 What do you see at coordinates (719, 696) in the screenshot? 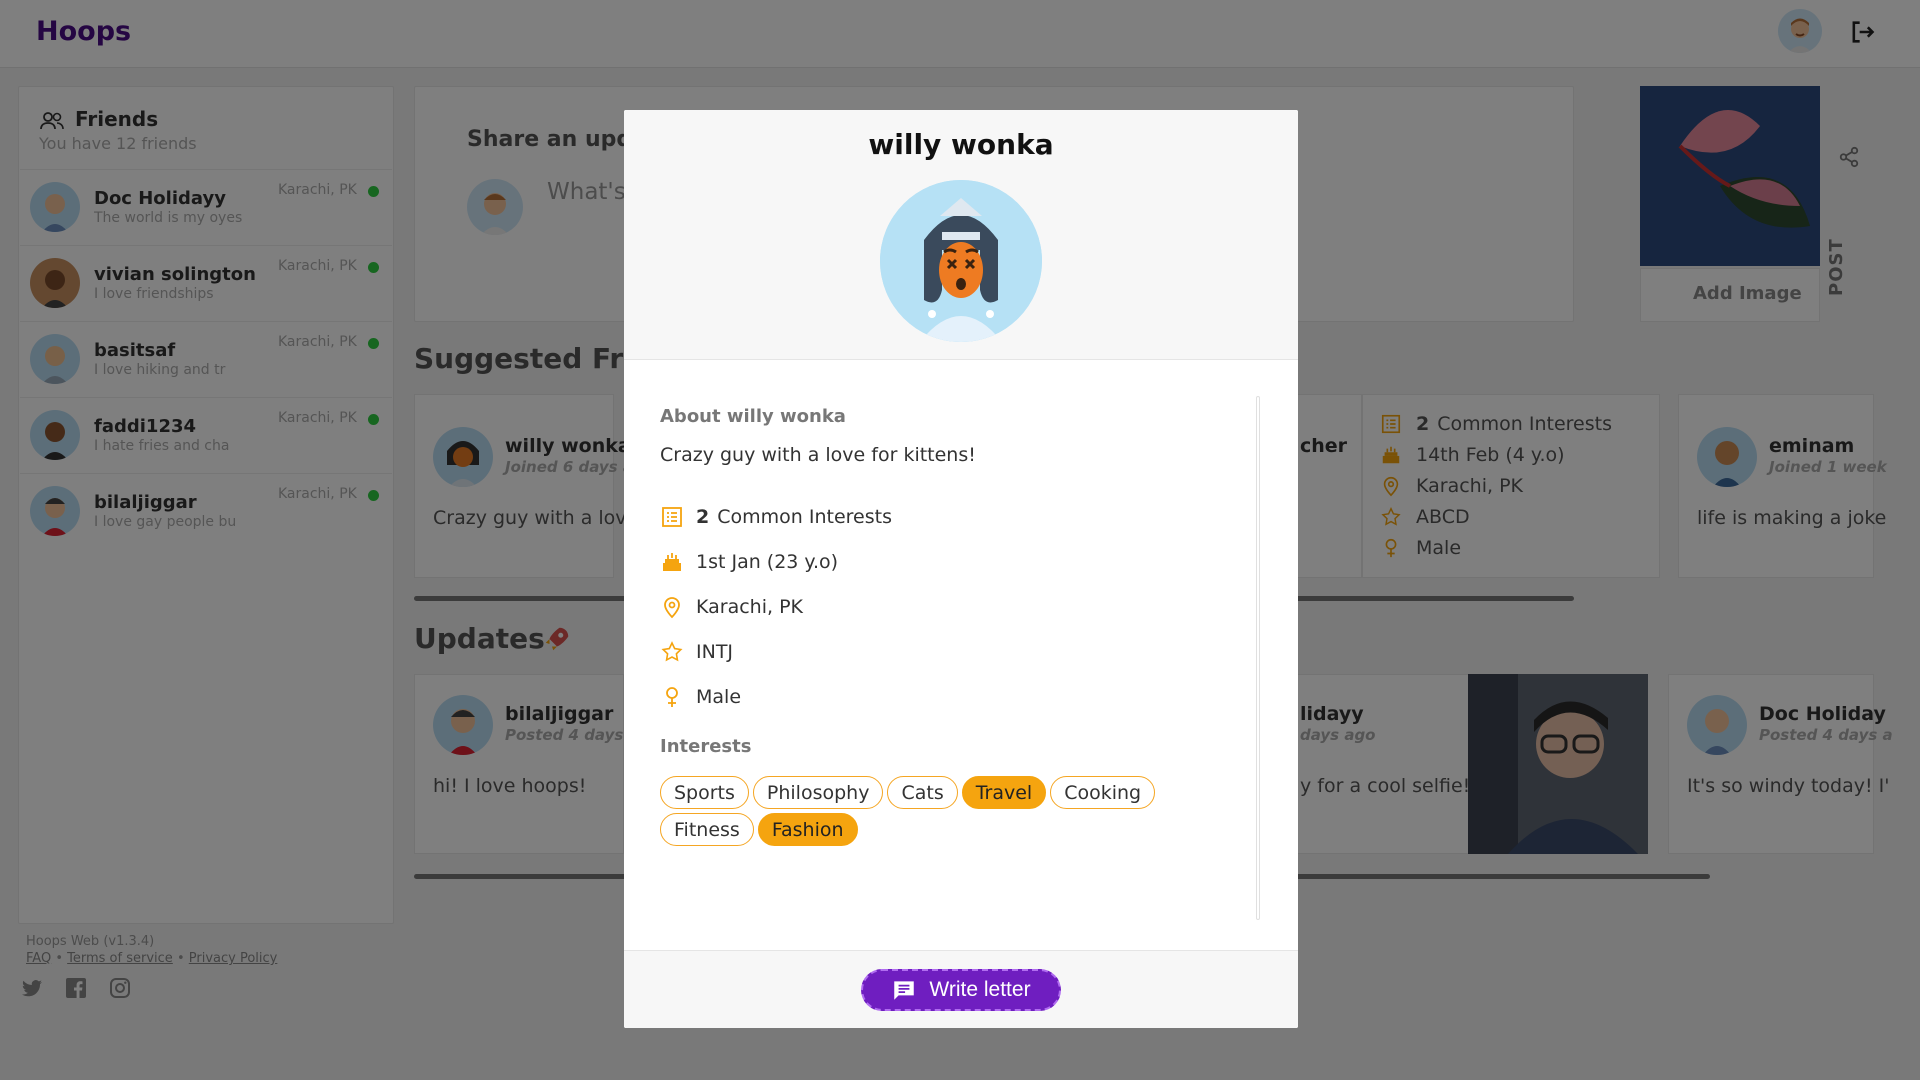
I see `gender-label: Male` at bounding box center [719, 696].